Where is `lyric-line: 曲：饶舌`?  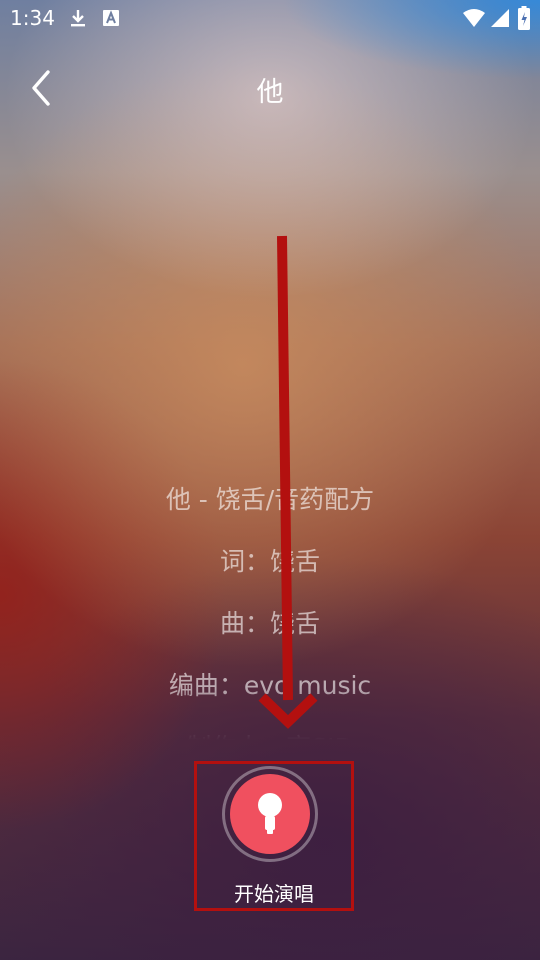
lyric-line: 曲：饶舌 is located at coordinates (269, 623).